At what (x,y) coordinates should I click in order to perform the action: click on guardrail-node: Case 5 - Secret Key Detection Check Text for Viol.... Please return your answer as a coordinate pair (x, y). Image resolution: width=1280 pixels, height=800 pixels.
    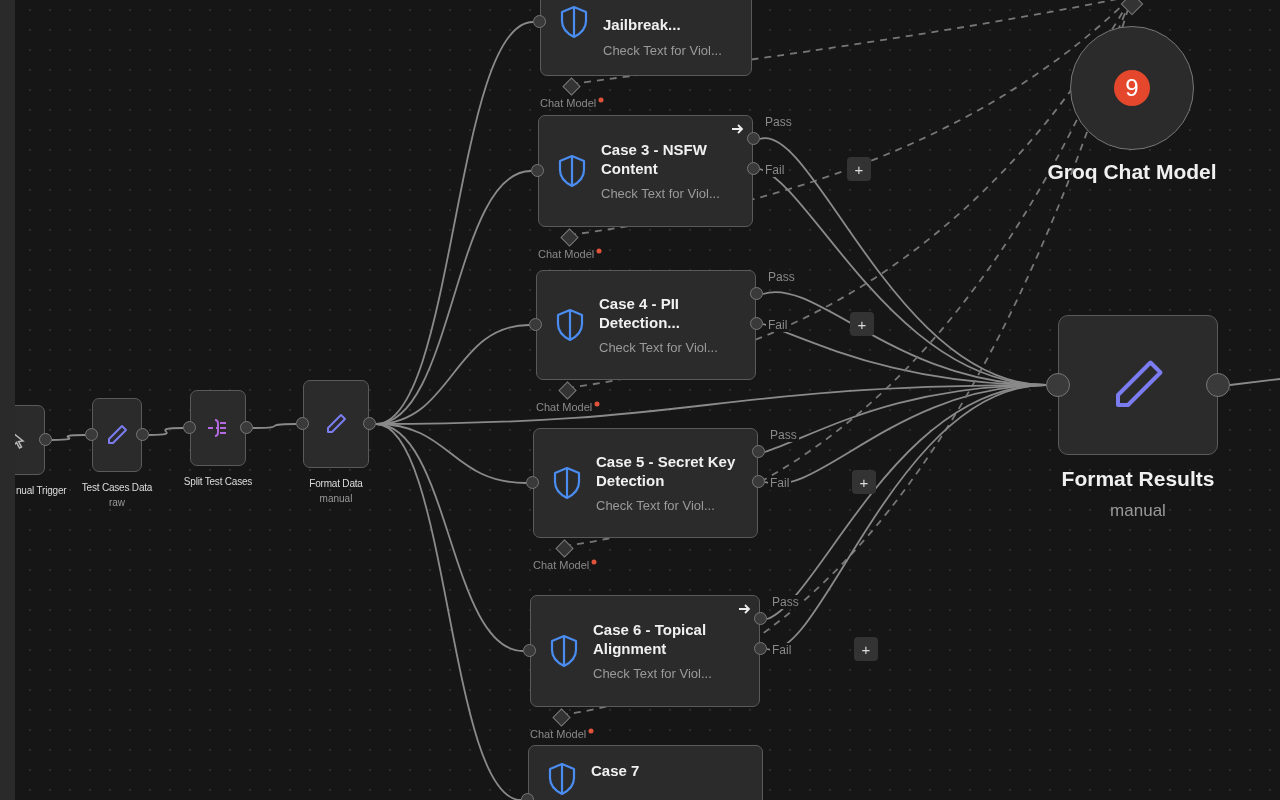
    Looking at the image, I should click on (645, 483).